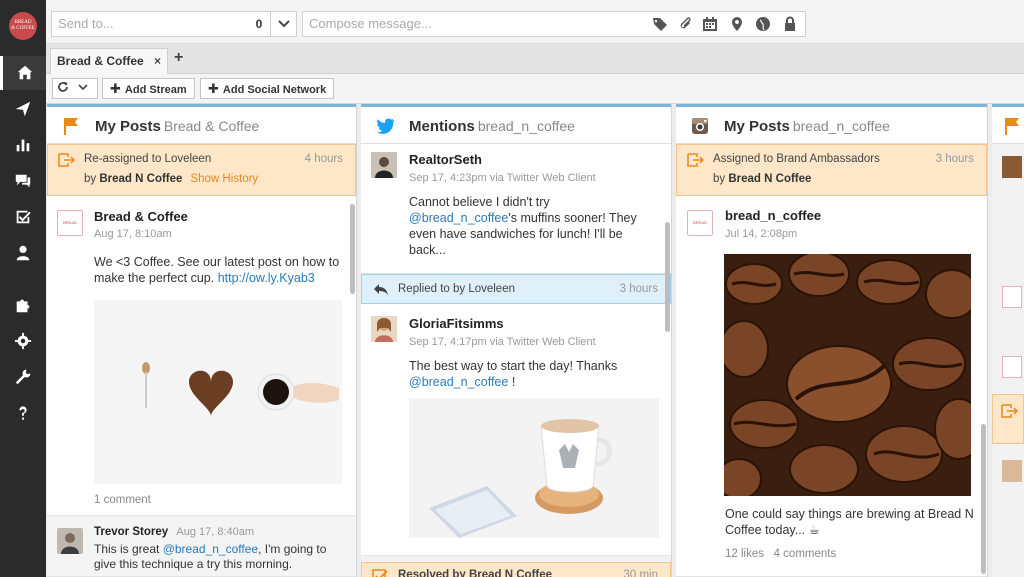 This screenshot has height=577, width=1024. I want to click on nav-tools, so click(23, 377).